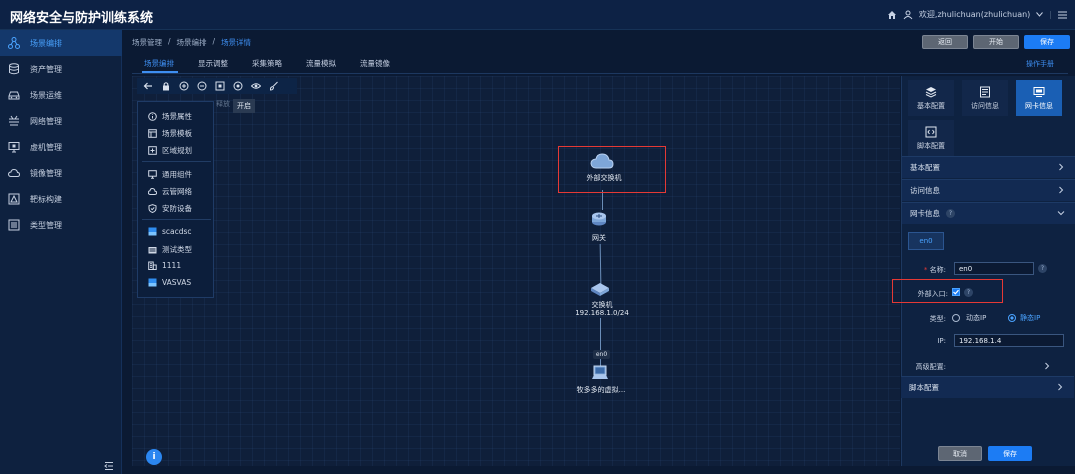  Describe the element at coordinates (960, 453) in the screenshot. I see `cancel-button: 取消` at that location.